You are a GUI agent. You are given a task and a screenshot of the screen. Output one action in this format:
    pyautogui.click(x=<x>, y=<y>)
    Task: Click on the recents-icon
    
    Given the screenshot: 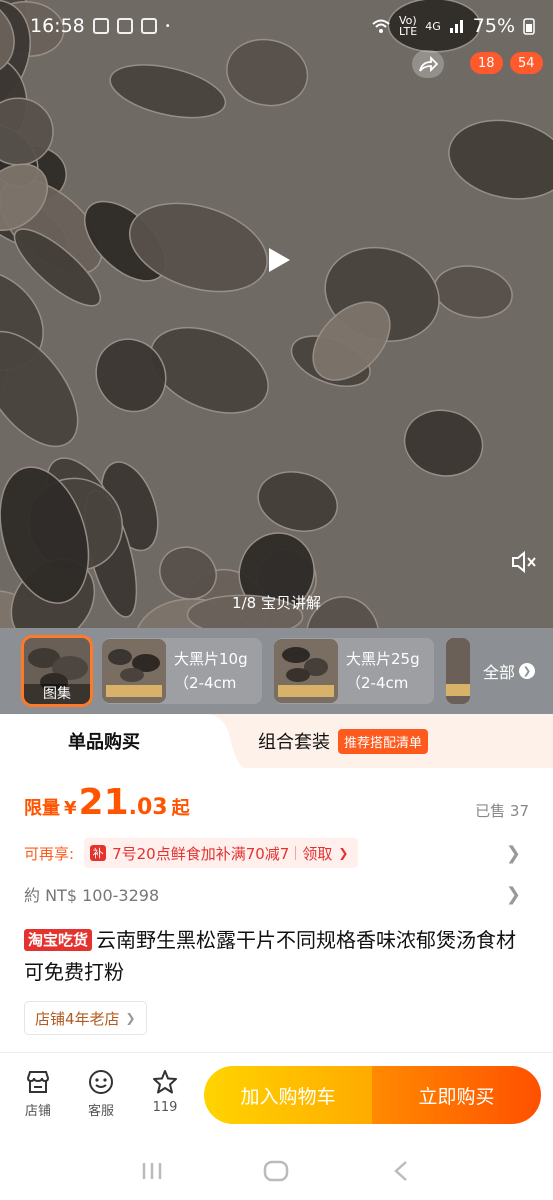 What is the action you would take?
    pyautogui.click(x=152, y=1171)
    